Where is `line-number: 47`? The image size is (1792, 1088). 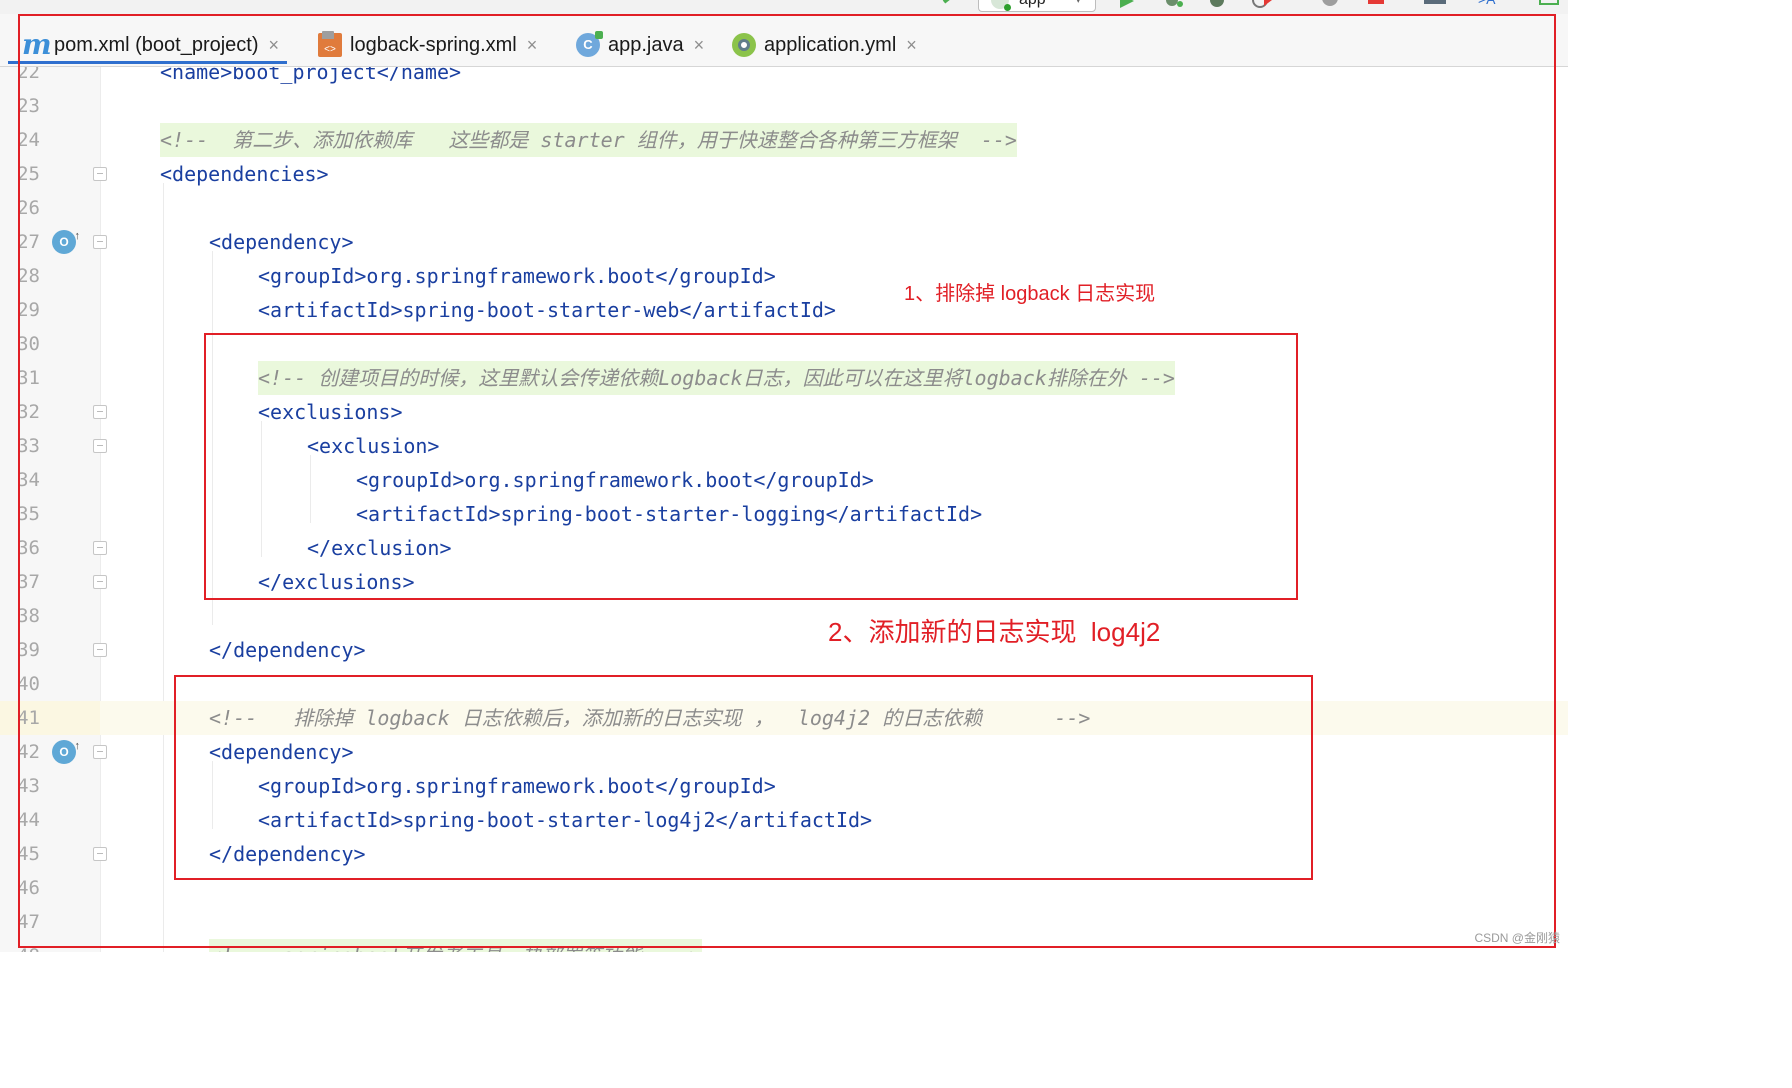 line-number: 47 is located at coordinates (28, 922).